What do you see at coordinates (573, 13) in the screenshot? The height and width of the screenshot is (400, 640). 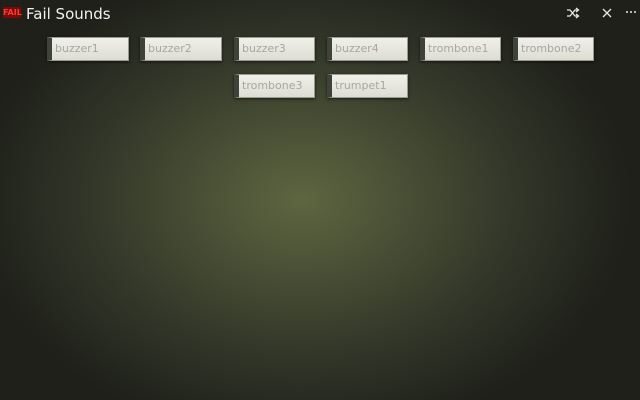 I see `shuffle-icon` at bounding box center [573, 13].